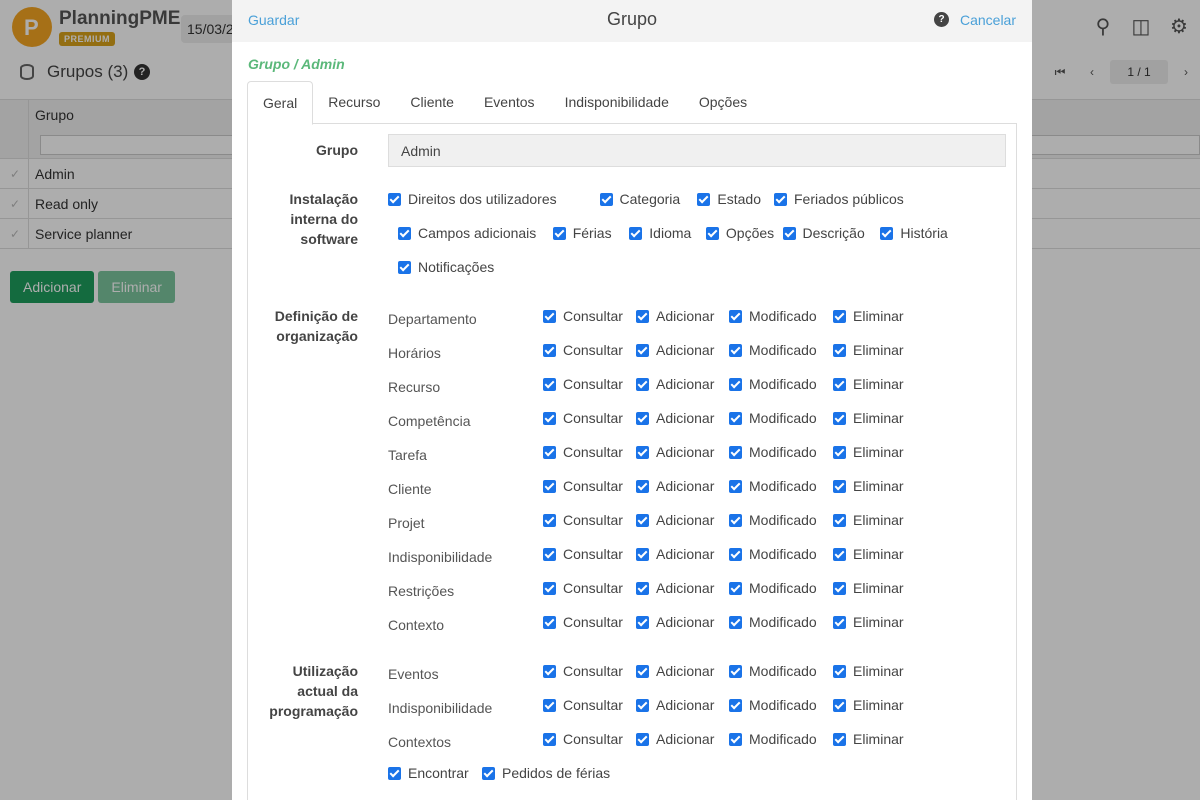  I want to click on checkbox: Opções, so click(739, 233).